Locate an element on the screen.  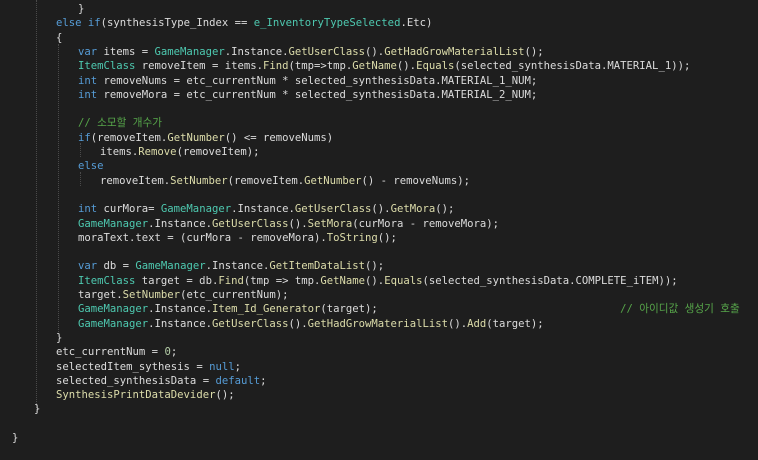
code-token: () - removeNums); is located at coordinates (415, 180).